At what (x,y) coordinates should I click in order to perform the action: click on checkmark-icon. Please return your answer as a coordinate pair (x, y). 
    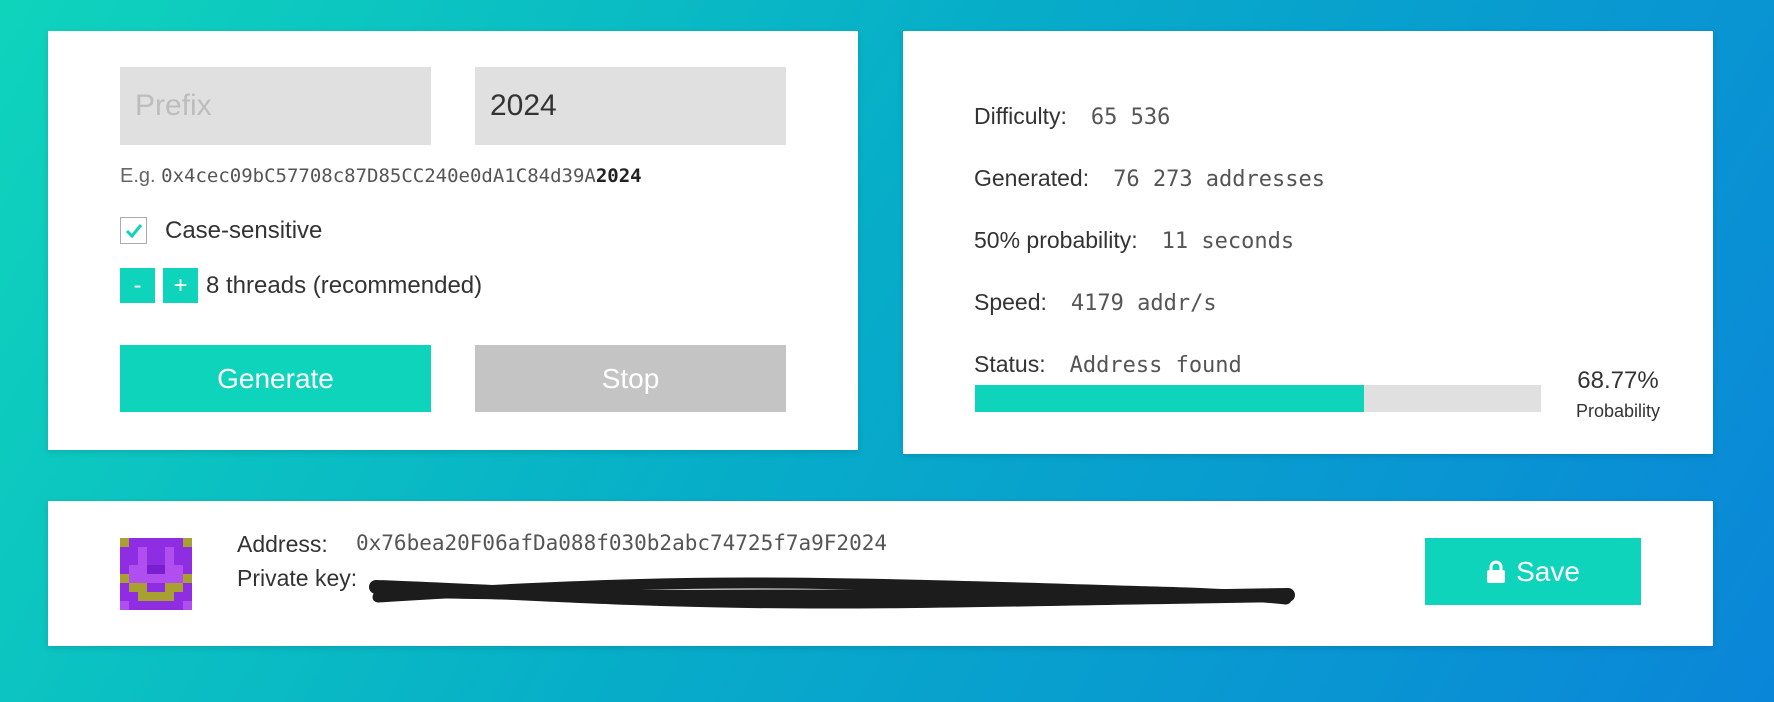
    Looking at the image, I should click on (133, 230).